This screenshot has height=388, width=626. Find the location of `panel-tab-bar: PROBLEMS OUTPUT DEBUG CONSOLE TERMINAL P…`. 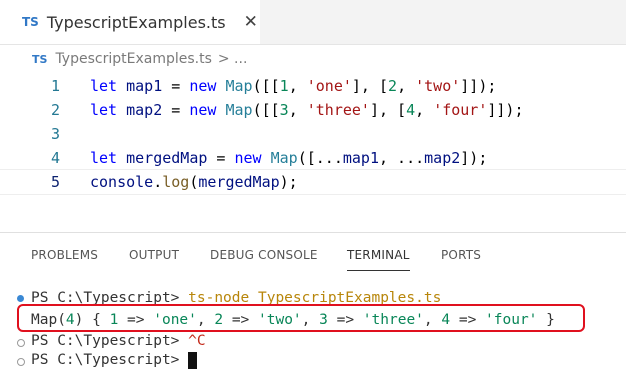

panel-tab-bar: PROBLEMS OUTPUT DEBUG CONSOLE TERMINAL P… is located at coordinates (313, 256).